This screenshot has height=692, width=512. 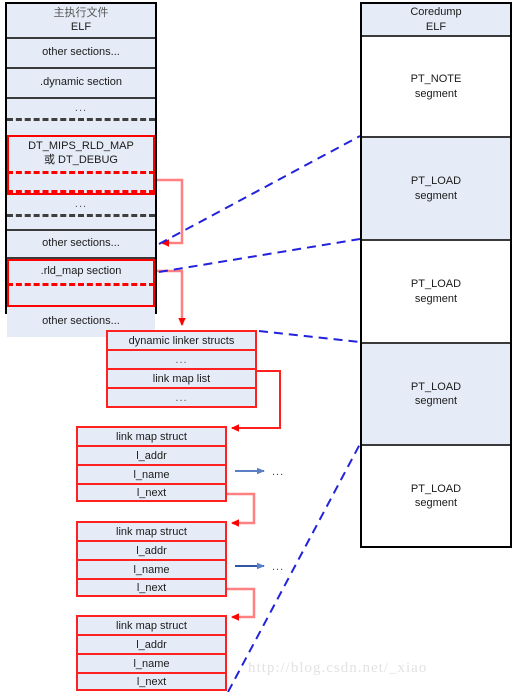 I want to click on dls-row-link-map-list: link map list, so click(x=181, y=379).